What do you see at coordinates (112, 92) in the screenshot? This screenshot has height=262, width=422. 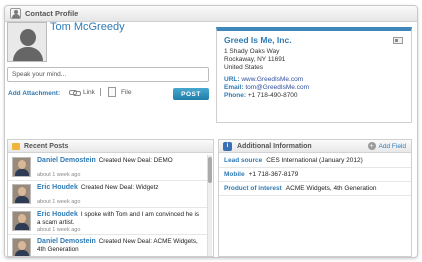 I see `file-icon` at bounding box center [112, 92].